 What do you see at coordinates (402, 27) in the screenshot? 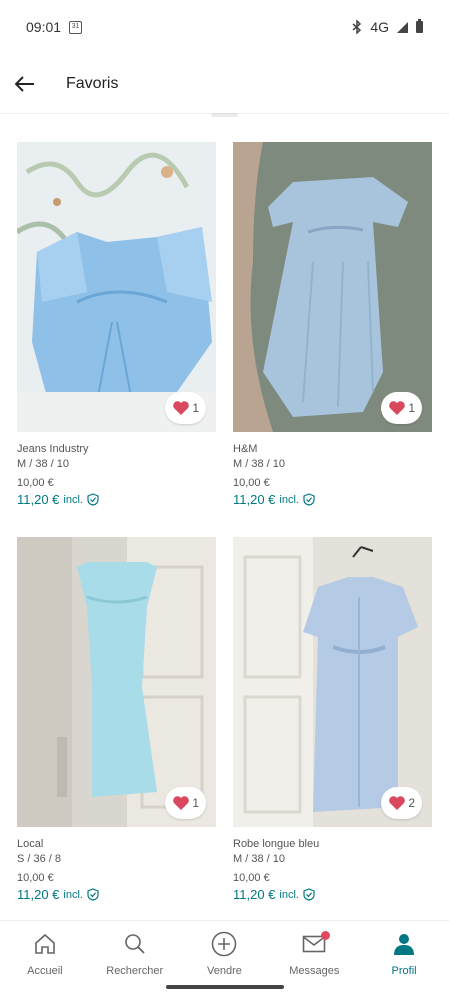
I see `signal-icon` at bounding box center [402, 27].